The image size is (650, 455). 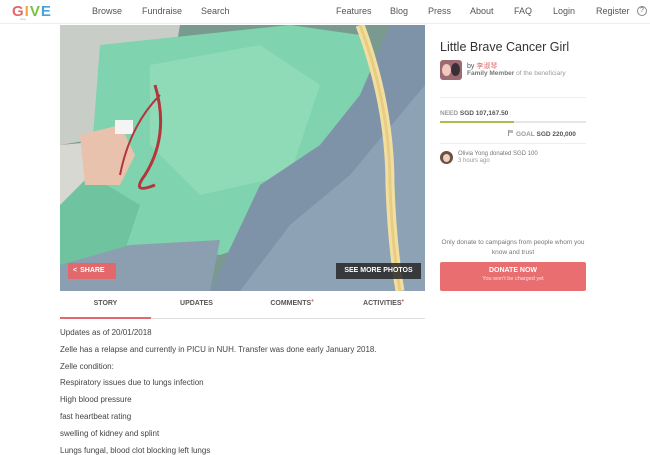 I want to click on fundraiser-avatar, so click(x=451, y=70).